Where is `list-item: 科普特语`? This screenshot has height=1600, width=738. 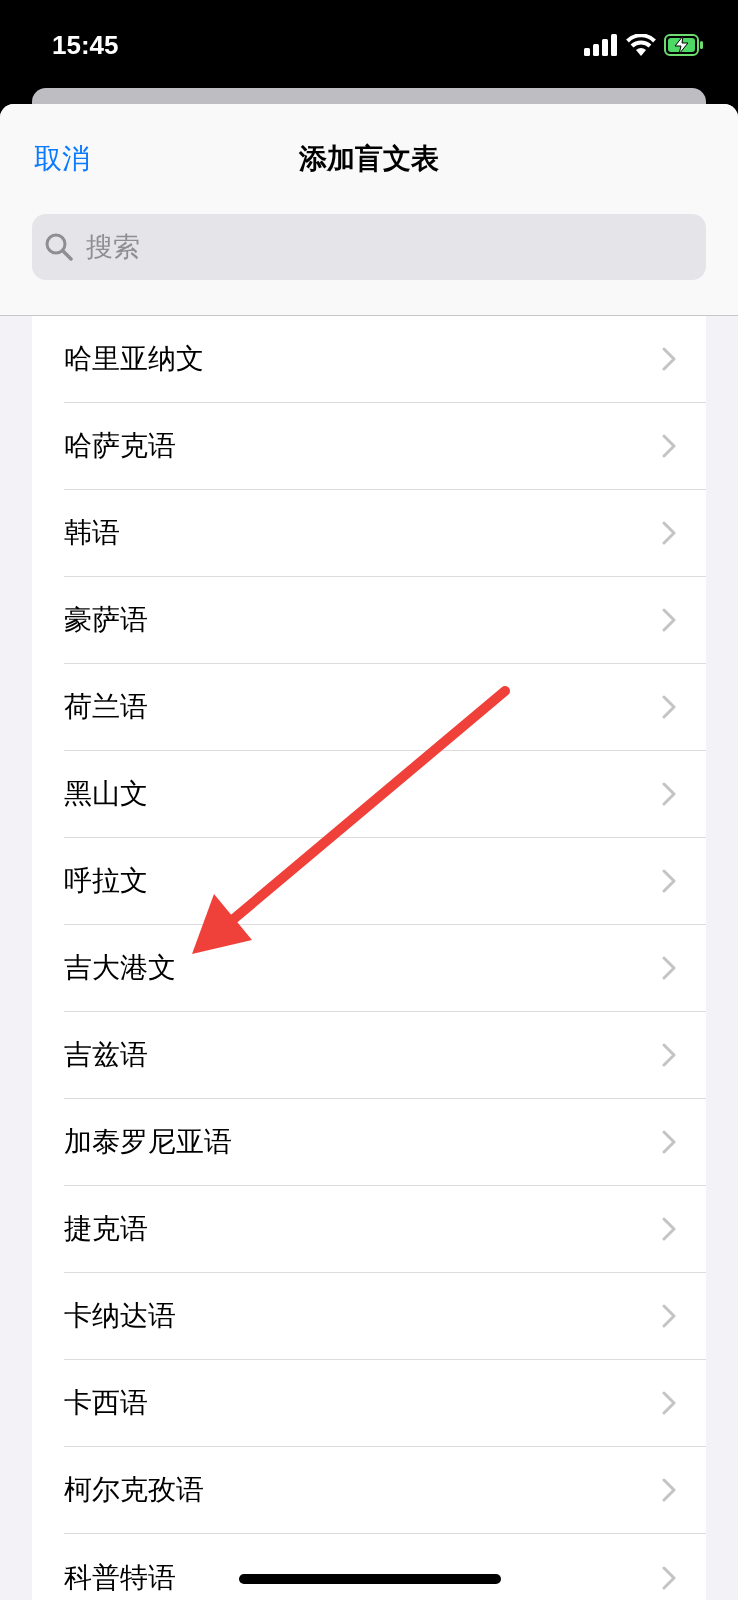
list-item: 科普特语 is located at coordinates (120, 1577).